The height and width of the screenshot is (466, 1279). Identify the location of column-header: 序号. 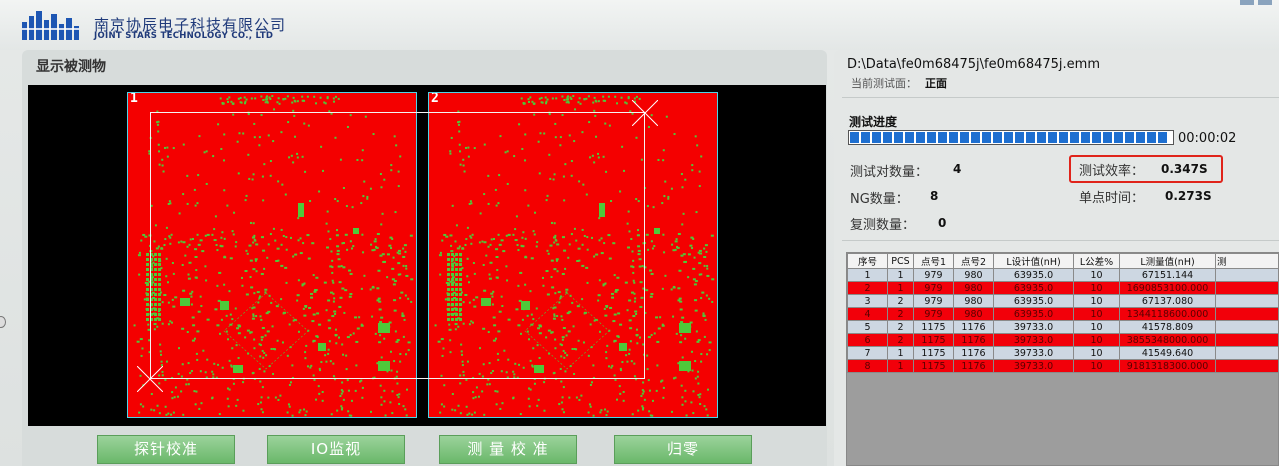
(867, 261).